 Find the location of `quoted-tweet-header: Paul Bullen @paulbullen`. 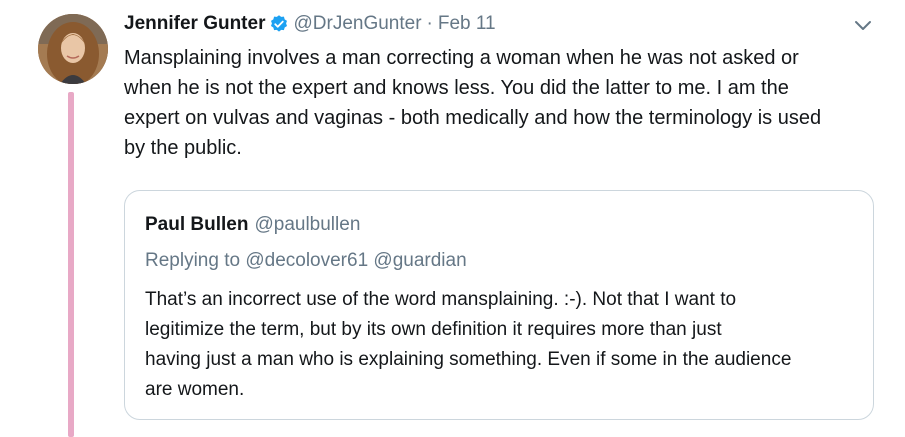

quoted-tweet-header: Paul Bullen @paulbullen is located at coordinates (252, 225).